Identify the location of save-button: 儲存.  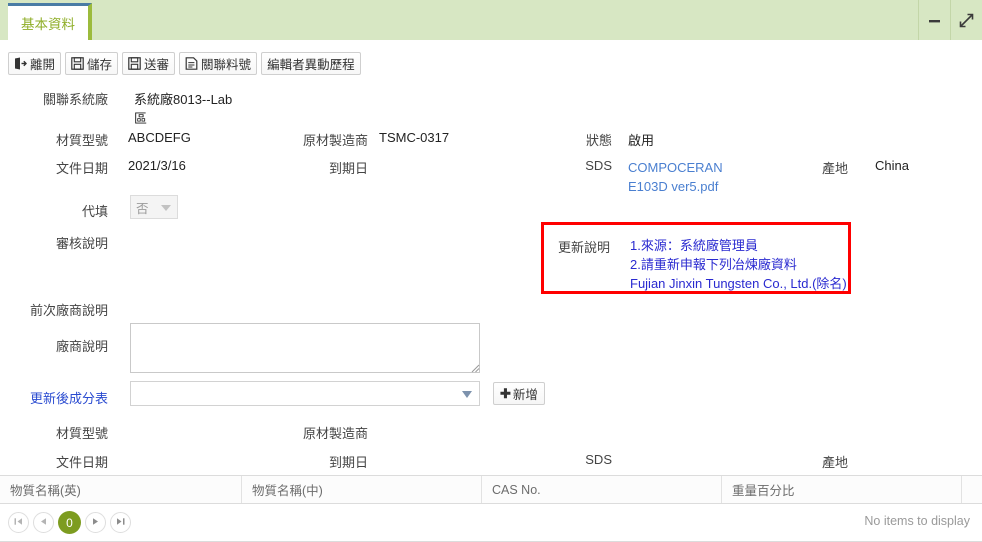
(92, 63).